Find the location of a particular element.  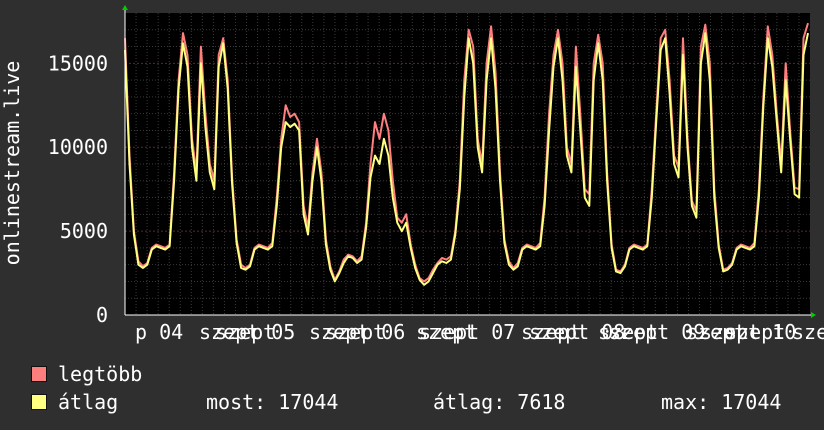

y-tick-label: 5000 is located at coordinates (84, 231).